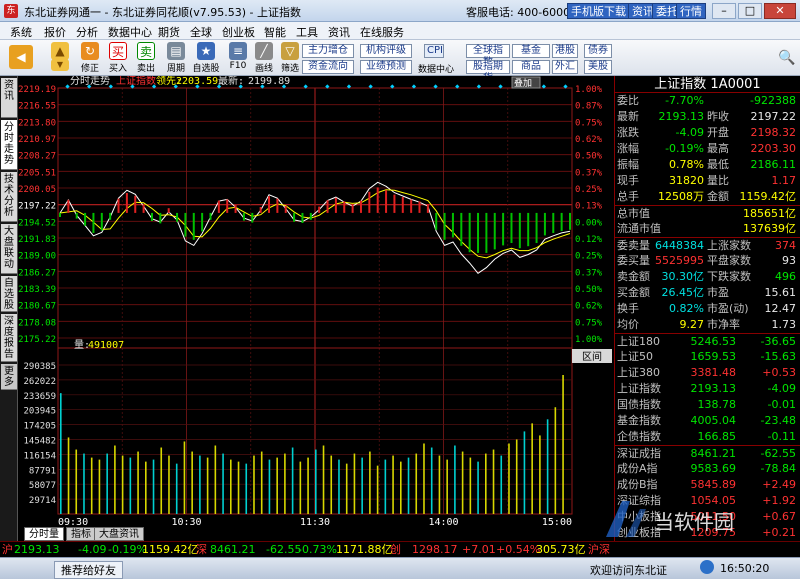 The width and height of the screenshot is (800, 579). I want to click on back-button: ◀, so click(21, 57).